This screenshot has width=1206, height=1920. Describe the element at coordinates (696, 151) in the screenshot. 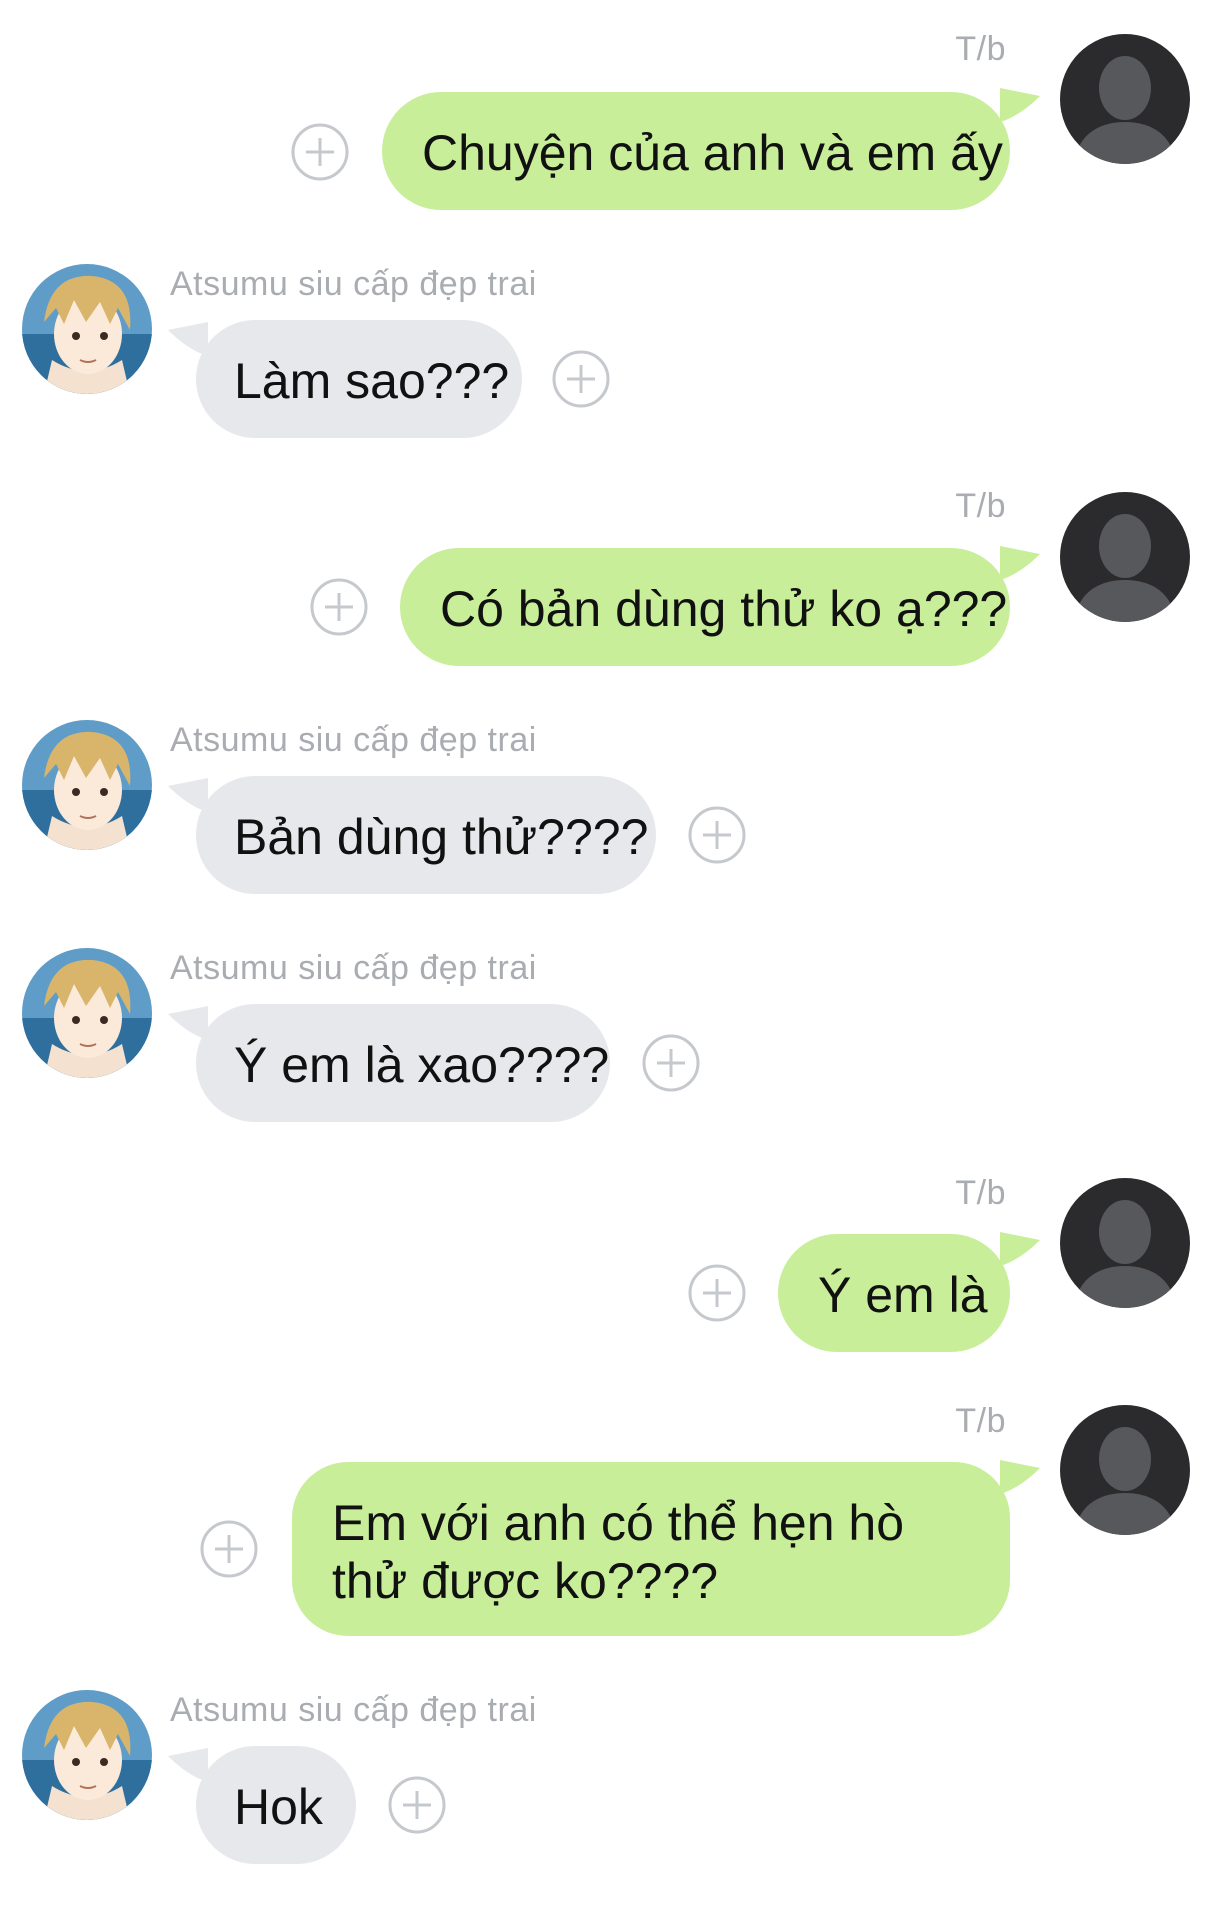

I see `message-bubble: Chuyện của anh và em ấy` at that location.